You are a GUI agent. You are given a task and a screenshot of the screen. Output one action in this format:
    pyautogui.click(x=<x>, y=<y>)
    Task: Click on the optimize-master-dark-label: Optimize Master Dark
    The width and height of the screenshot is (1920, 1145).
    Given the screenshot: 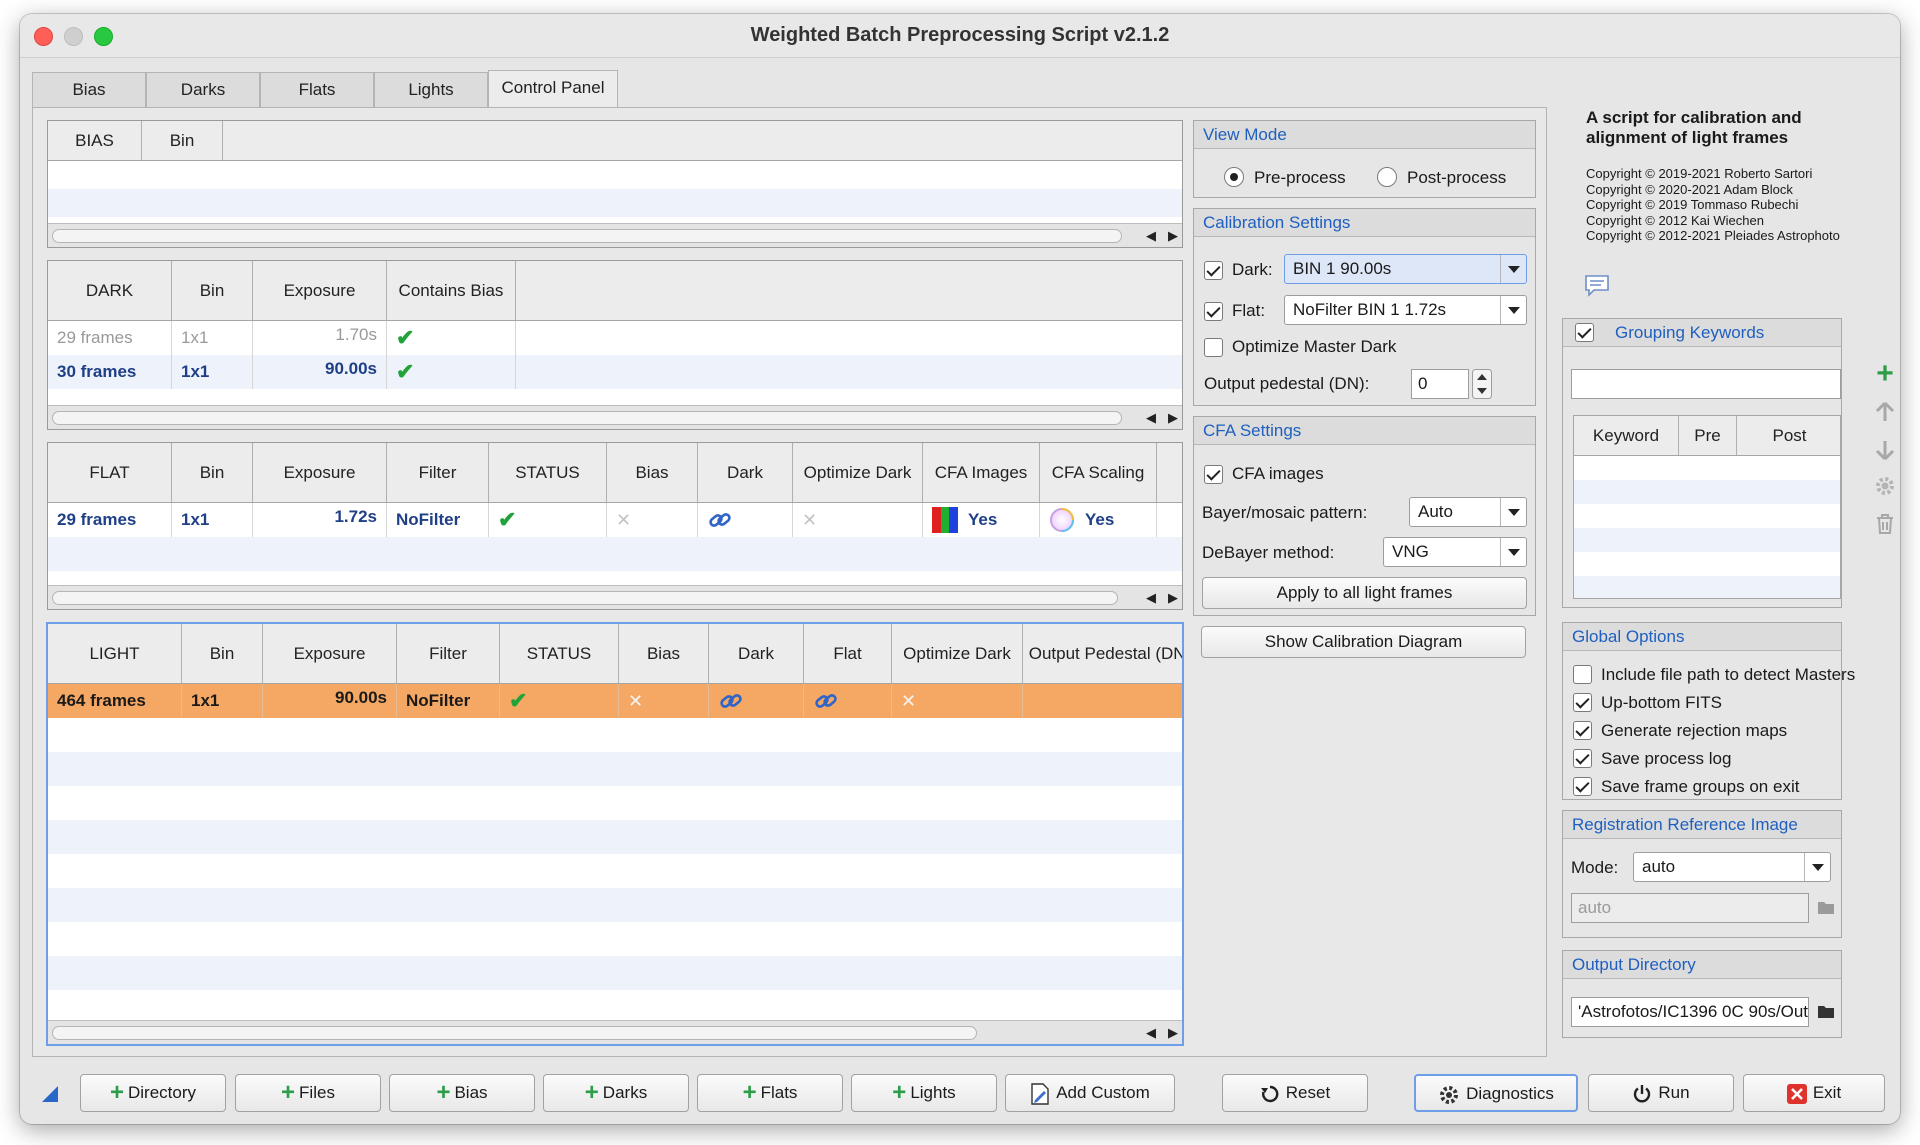 What is the action you would take?
    pyautogui.click(x=1314, y=347)
    